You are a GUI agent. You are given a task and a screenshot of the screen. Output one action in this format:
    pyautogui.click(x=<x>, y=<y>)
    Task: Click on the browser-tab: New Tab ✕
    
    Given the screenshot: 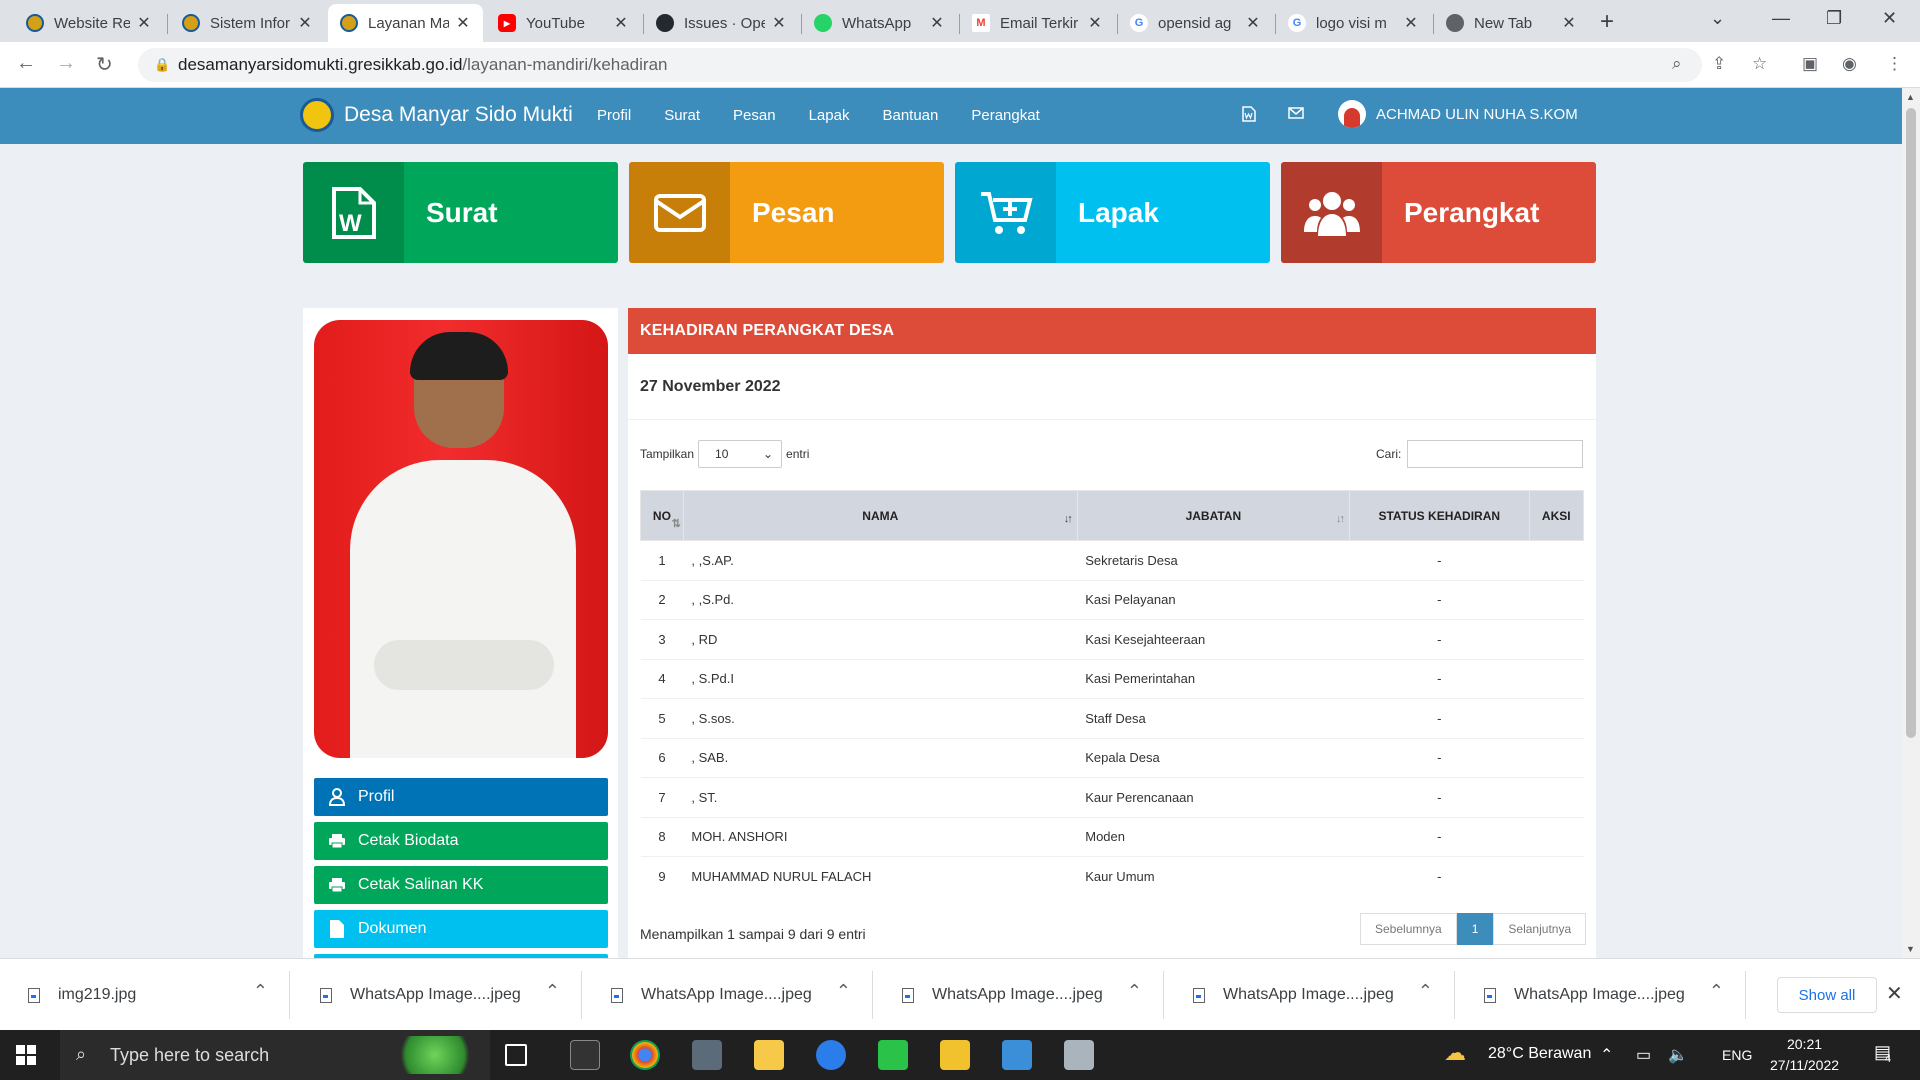 What is the action you would take?
    pyautogui.click(x=1511, y=23)
    